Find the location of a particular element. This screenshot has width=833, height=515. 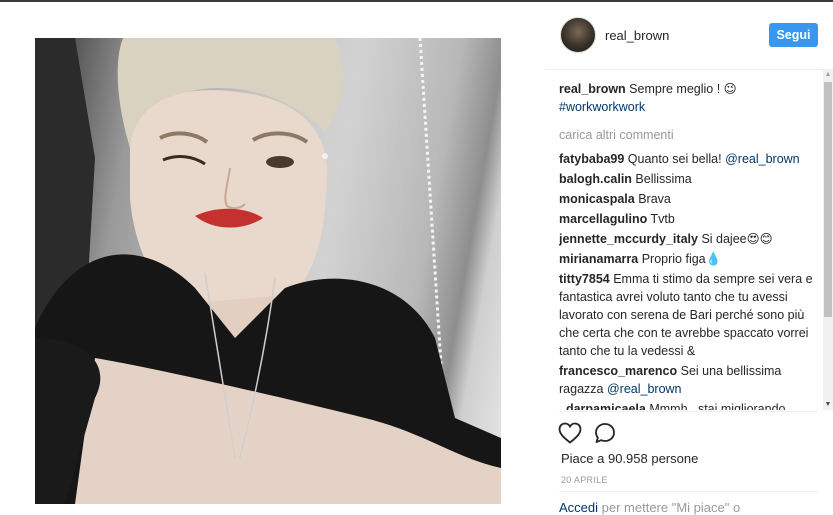

header-username: real_brown is located at coordinates (637, 35).